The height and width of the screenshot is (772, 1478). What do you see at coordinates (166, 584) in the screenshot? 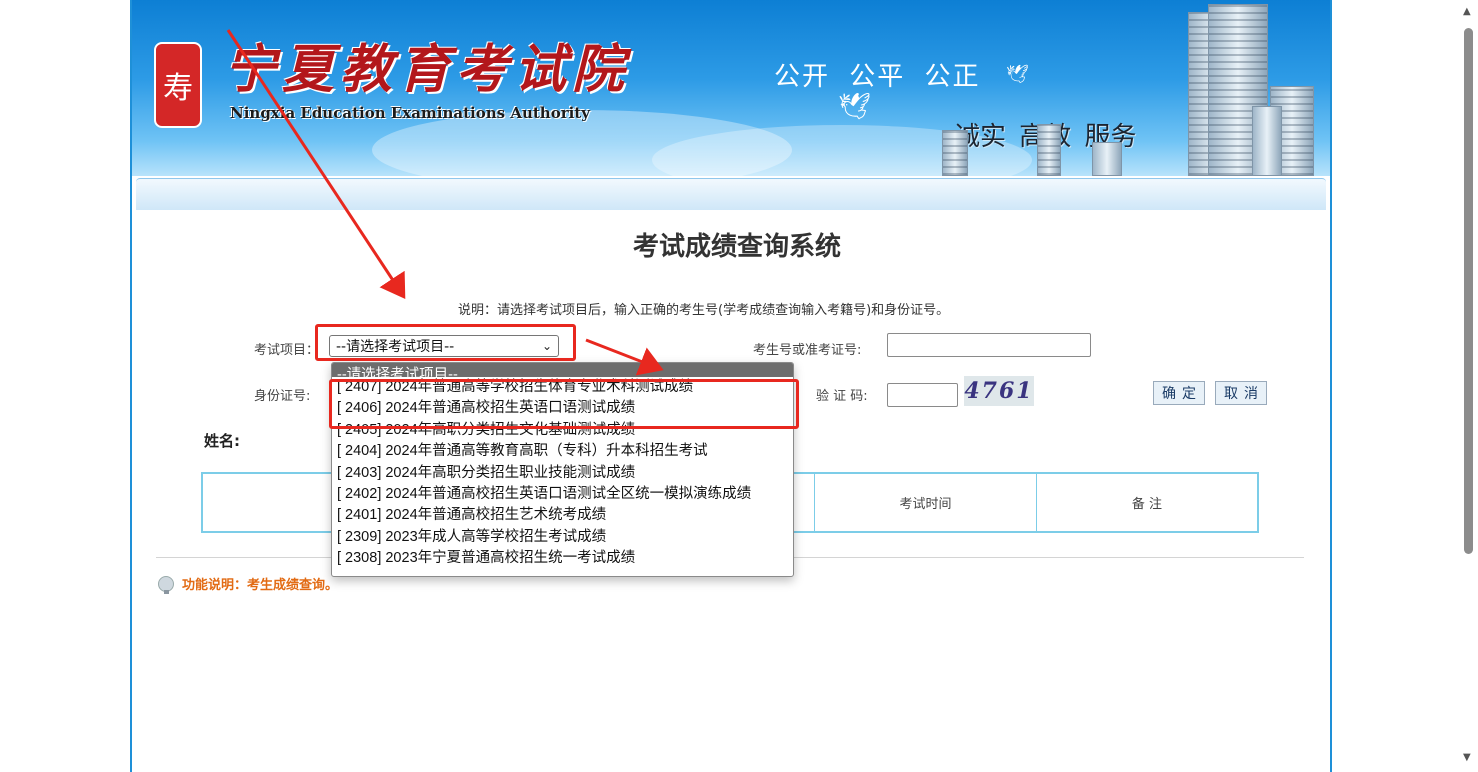
I see `lightbulb-icon` at bounding box center [166, 584].